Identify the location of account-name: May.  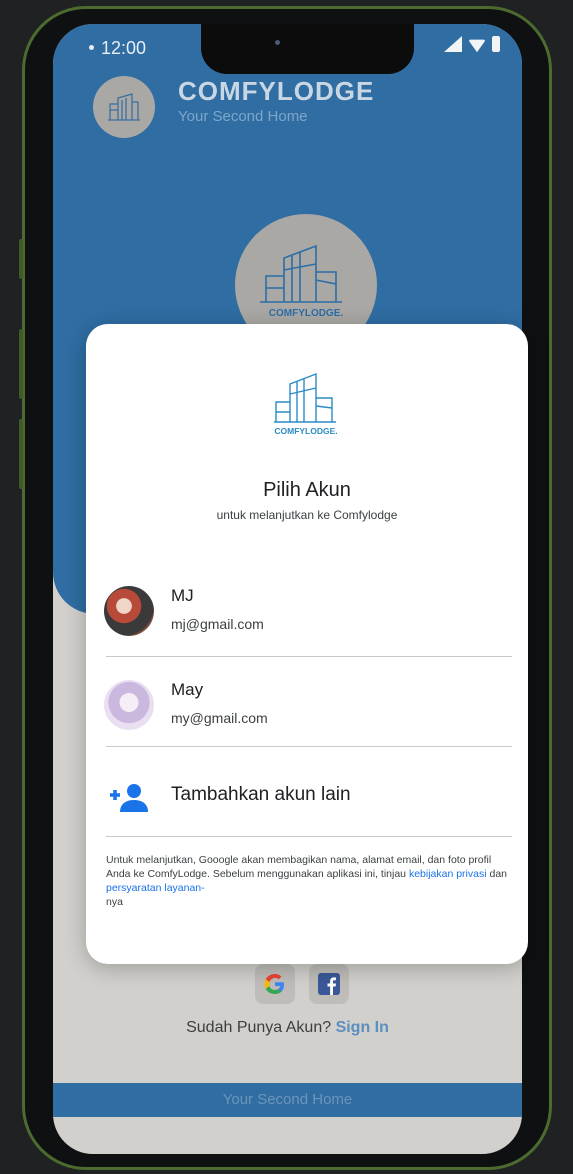
(187, 689).